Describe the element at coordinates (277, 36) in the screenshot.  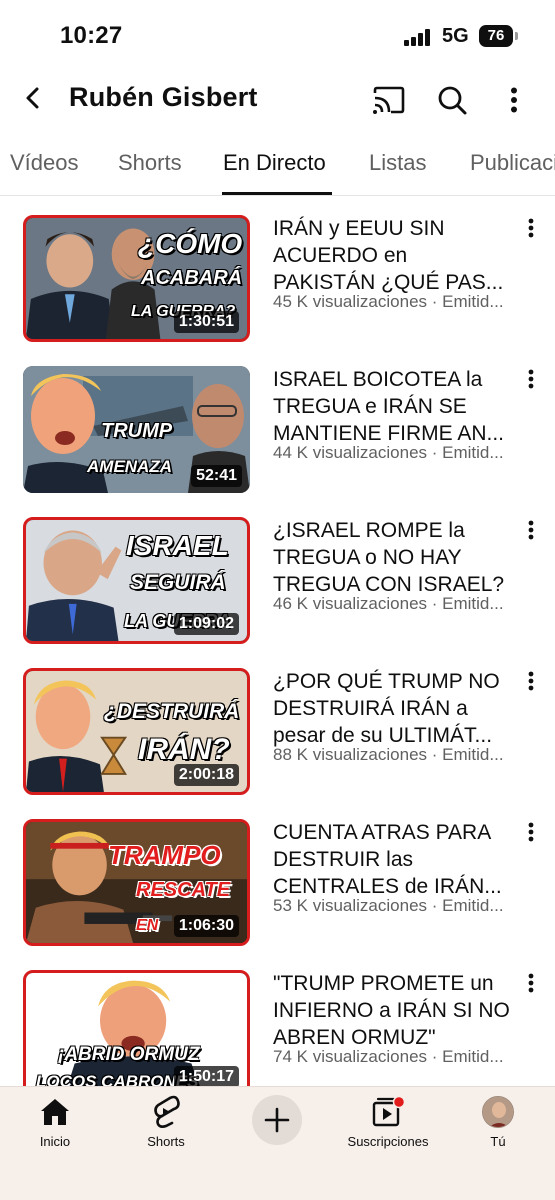
I see `status-bar: 10:27 5G 76` at that location.